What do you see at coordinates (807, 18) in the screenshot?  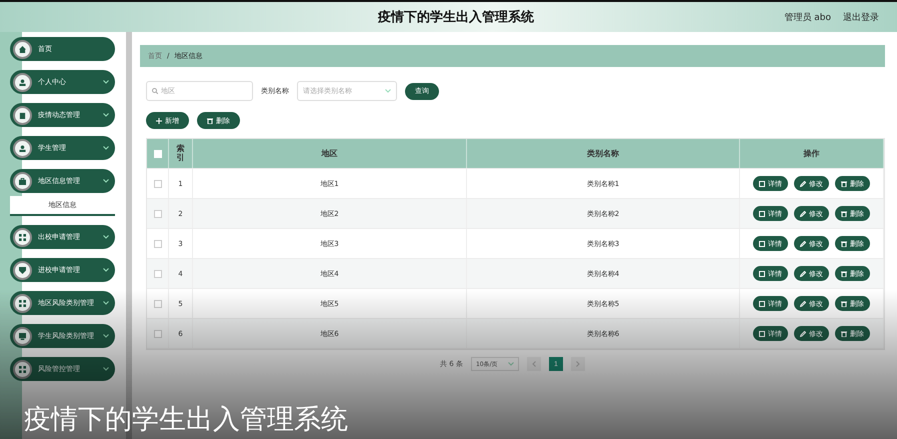 I see `user-label: 管理员 abo` at bounding box center [807, 18].